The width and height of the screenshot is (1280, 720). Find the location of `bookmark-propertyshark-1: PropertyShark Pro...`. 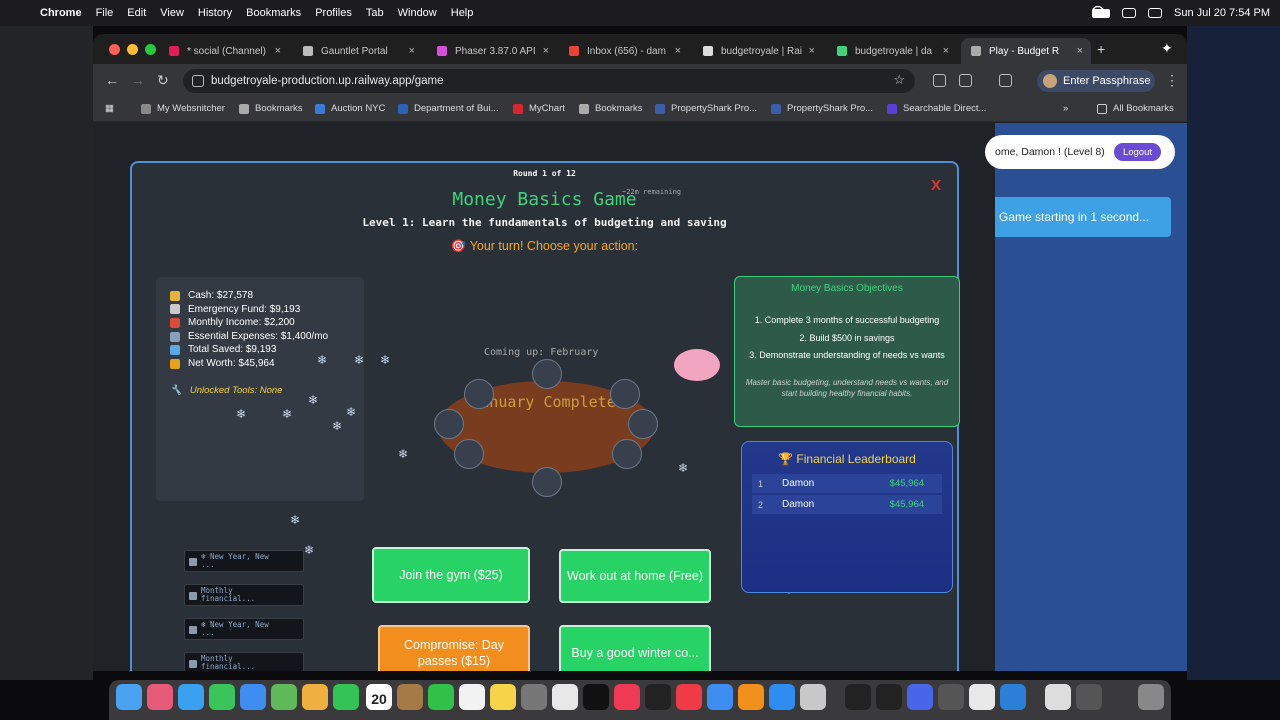

bookmark-propertyshark-1: PropertyShark Pro... is located at coordinates (706, 108).